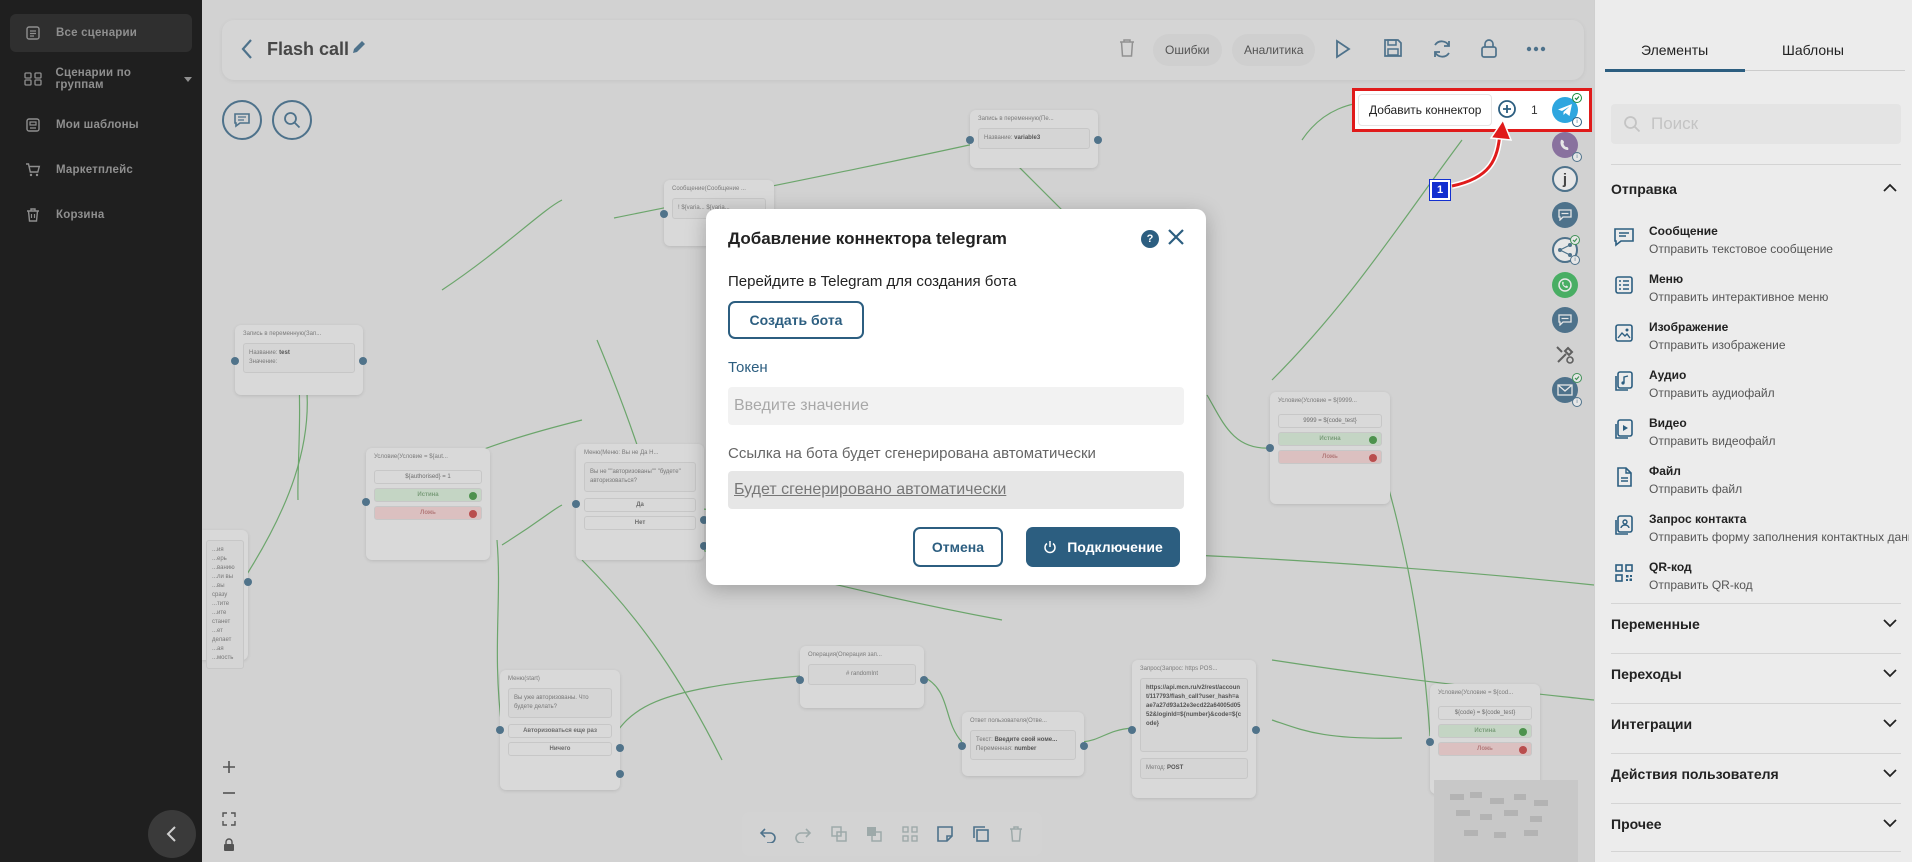 The width and height of the screenshot is (1912, 862). Describe the element at coordinates (1624, 525) in the screenshot. I see `contact-form-icon` at that location.